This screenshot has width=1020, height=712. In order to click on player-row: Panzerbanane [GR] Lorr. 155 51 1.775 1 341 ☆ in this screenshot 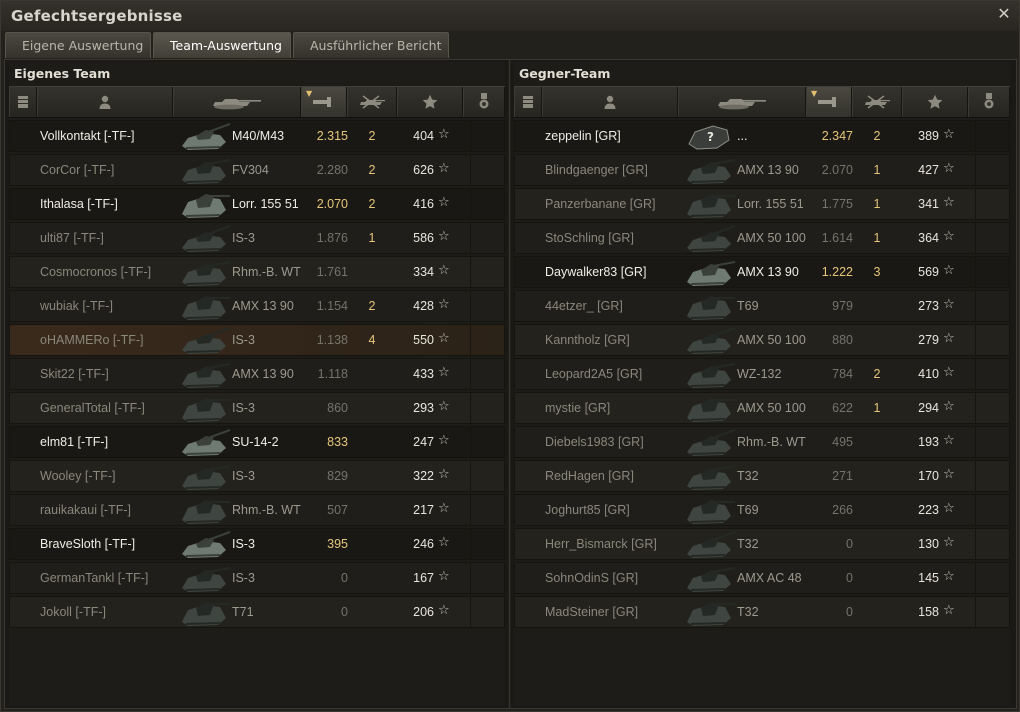, I will do `click(762, 204)`.